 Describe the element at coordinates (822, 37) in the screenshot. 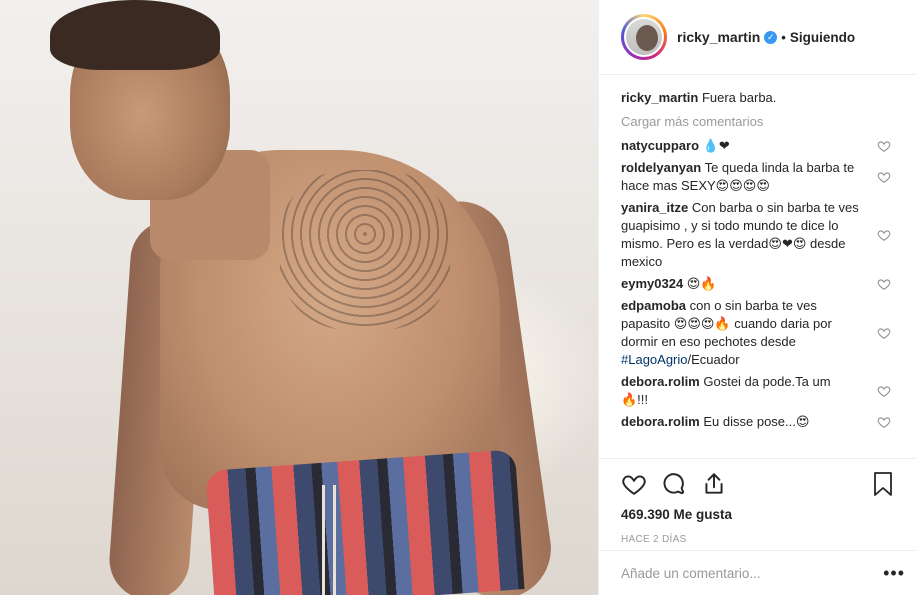

I see `follow-button: Siguiendo` at that location.